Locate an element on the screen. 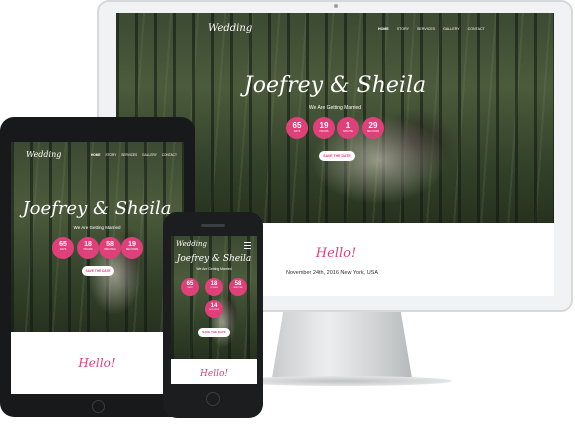 The width and height of the screenshot is (575, 434). imac-stand is located at coordinates (342, 345).